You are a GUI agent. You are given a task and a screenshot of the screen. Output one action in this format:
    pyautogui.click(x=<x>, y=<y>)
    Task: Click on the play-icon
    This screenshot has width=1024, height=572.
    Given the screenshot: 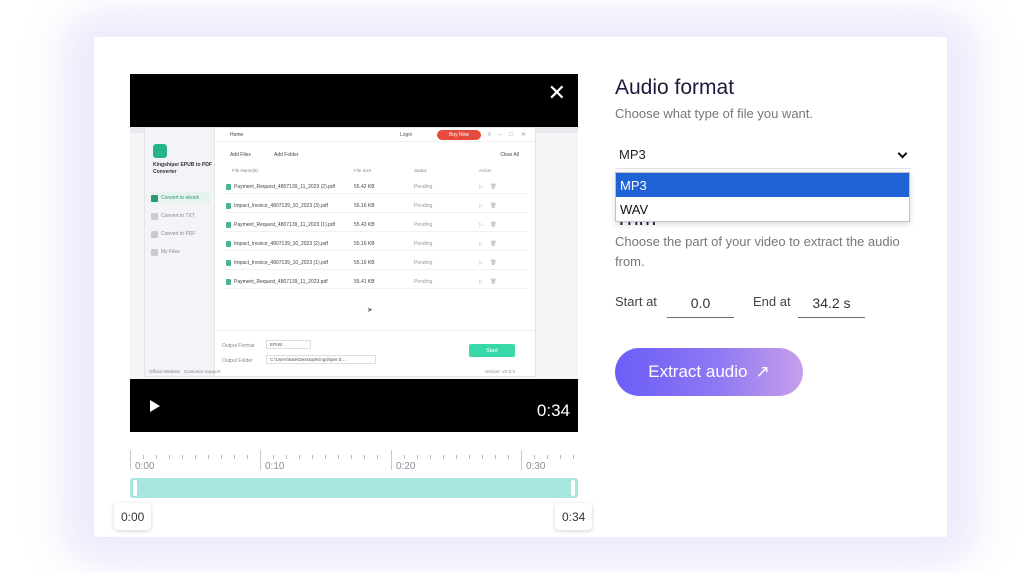 What is the action you would take?
    pyautogui.click(x=155, y=406)
    